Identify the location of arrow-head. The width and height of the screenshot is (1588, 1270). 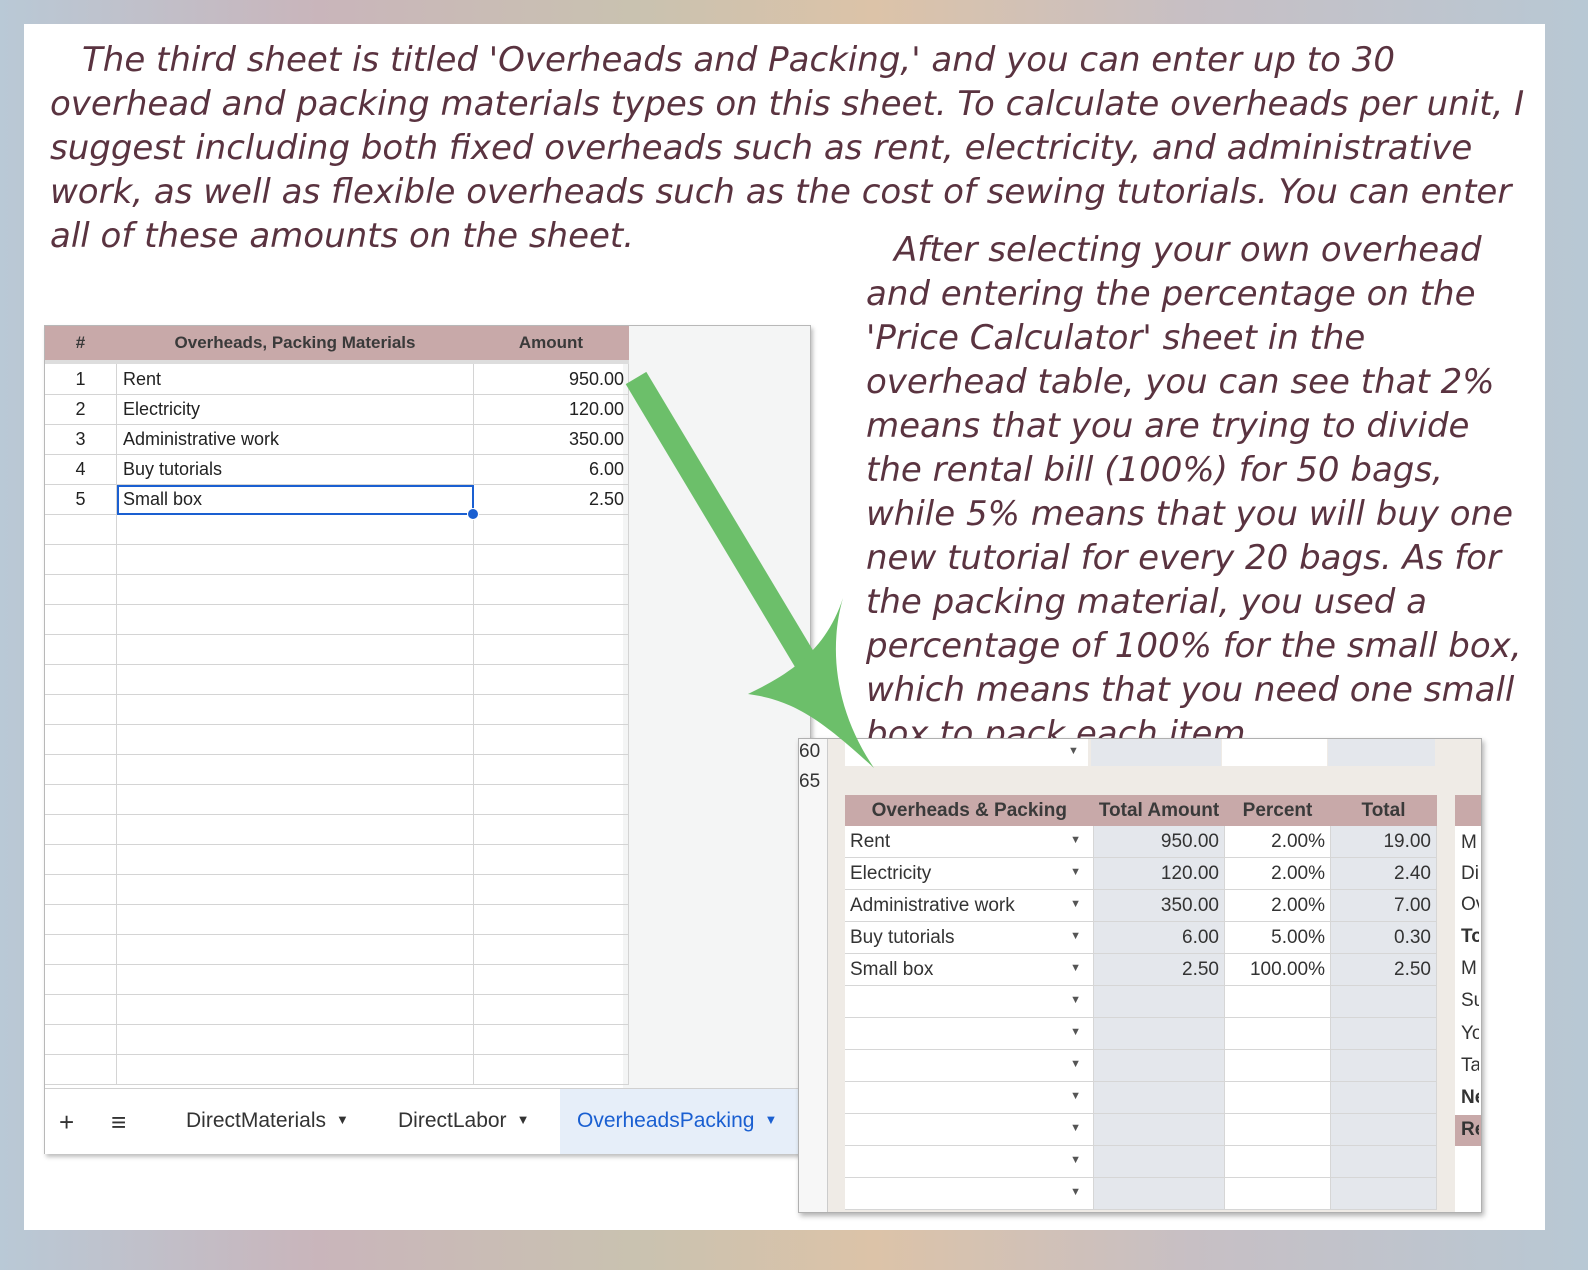
(811, 683).